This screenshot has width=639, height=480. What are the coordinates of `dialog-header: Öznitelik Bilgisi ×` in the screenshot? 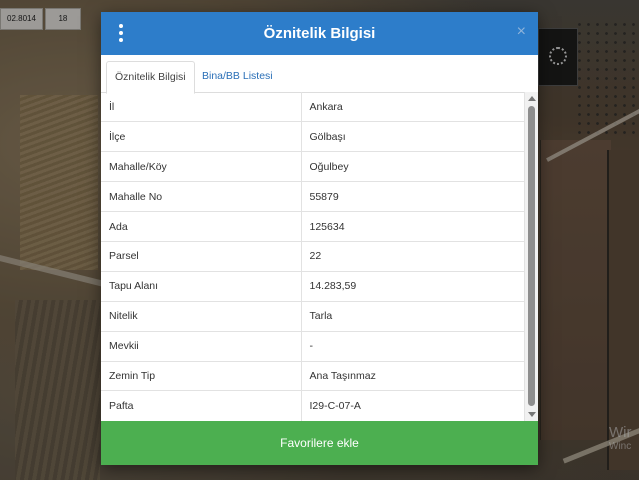 It's located at (319, 33).